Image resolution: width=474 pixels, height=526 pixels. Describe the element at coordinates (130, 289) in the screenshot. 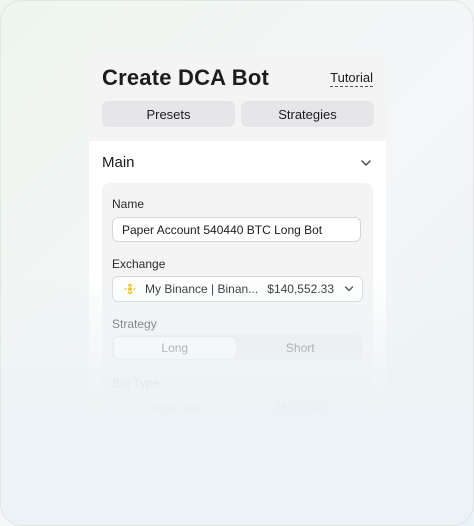

I see `binance-icon` at that location.